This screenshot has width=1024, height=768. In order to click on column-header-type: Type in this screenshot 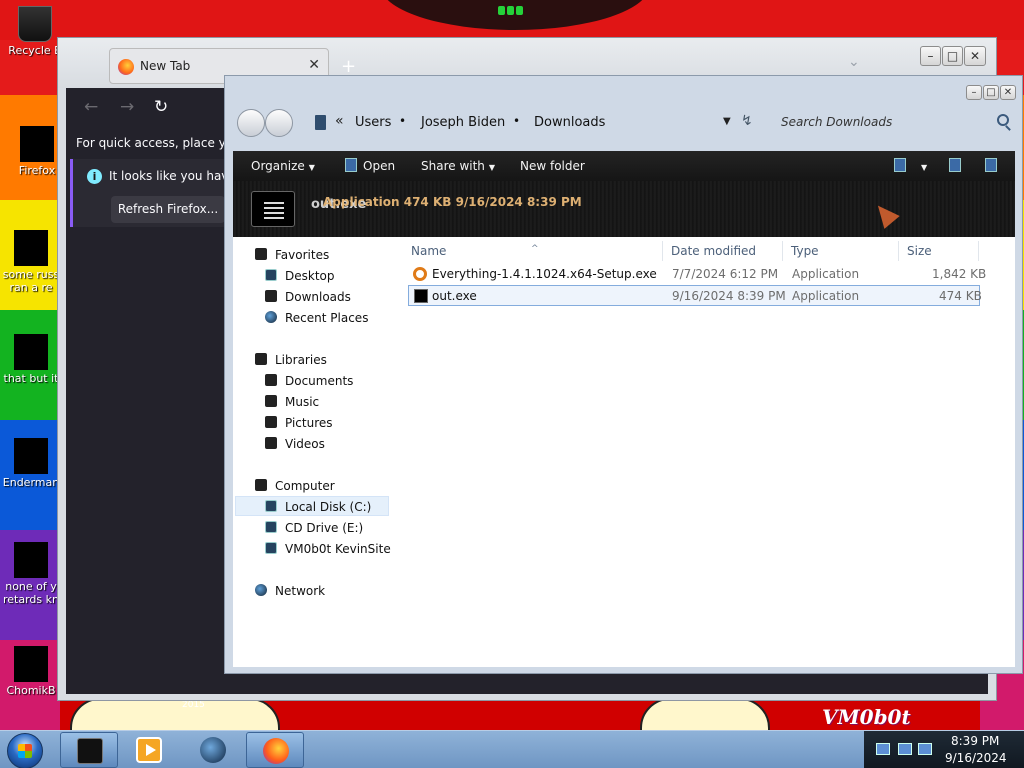, I will do `click(841, 251)`.